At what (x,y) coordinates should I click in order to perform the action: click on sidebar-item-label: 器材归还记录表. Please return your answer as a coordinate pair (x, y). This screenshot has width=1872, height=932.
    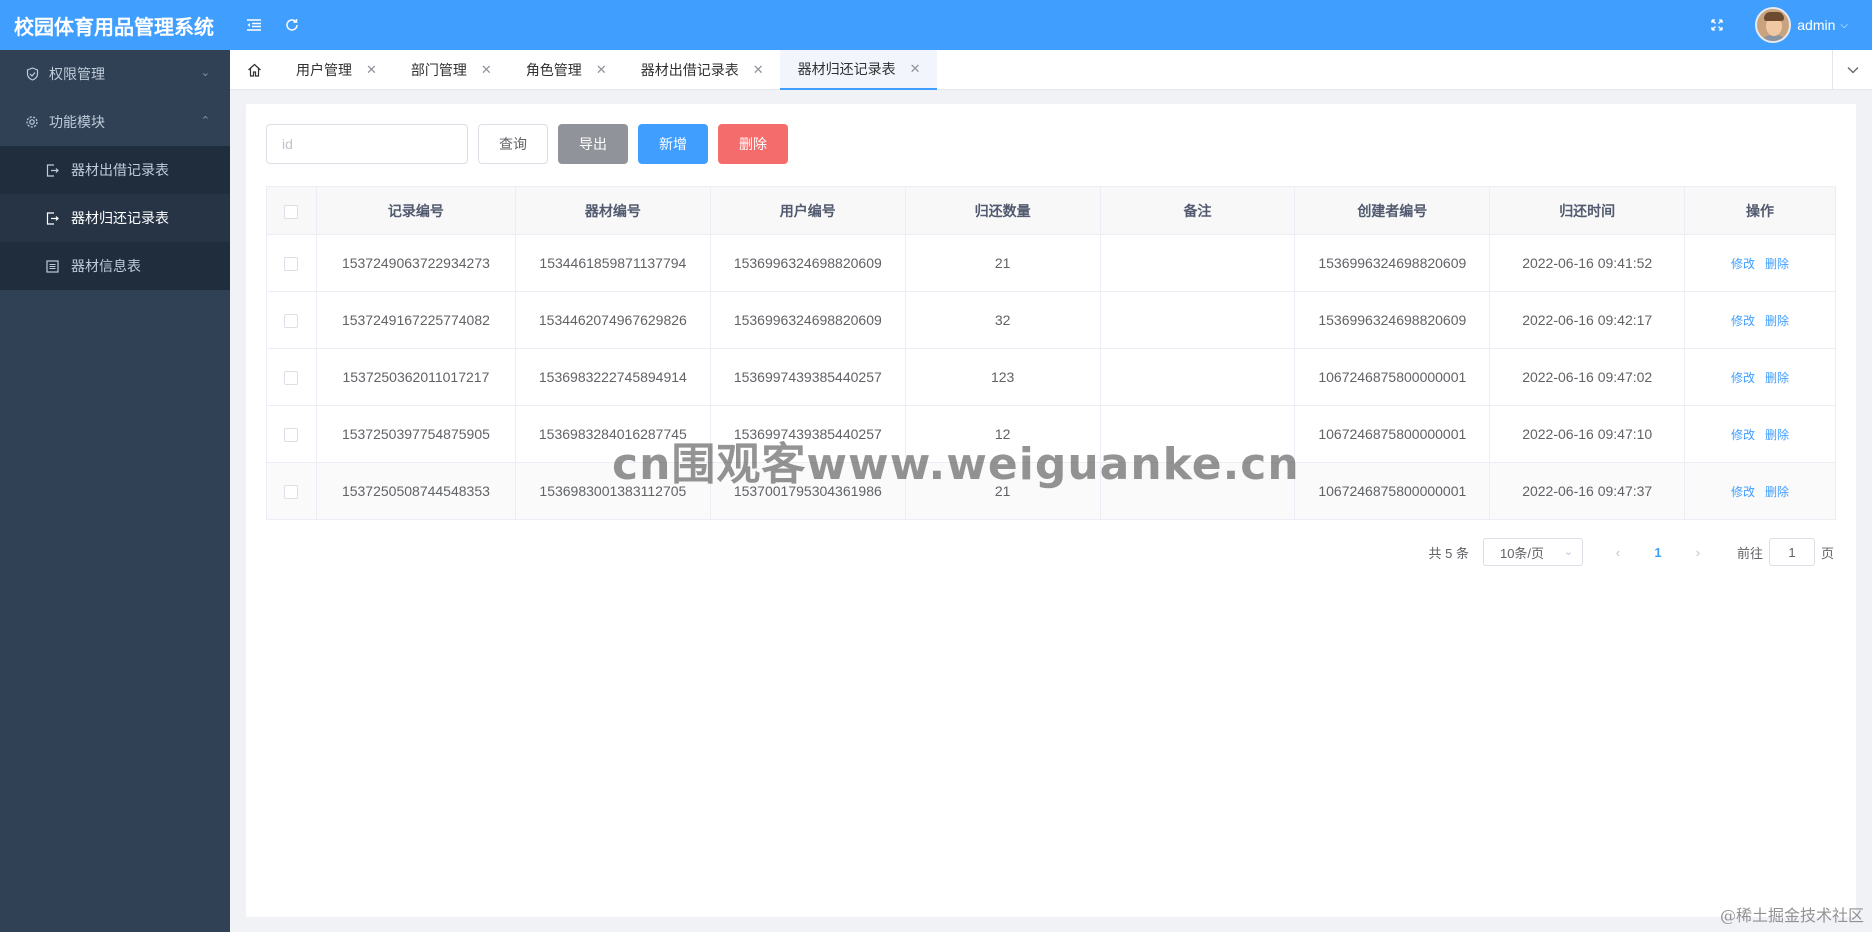
    Looking at the image, I should click on (120, 218).